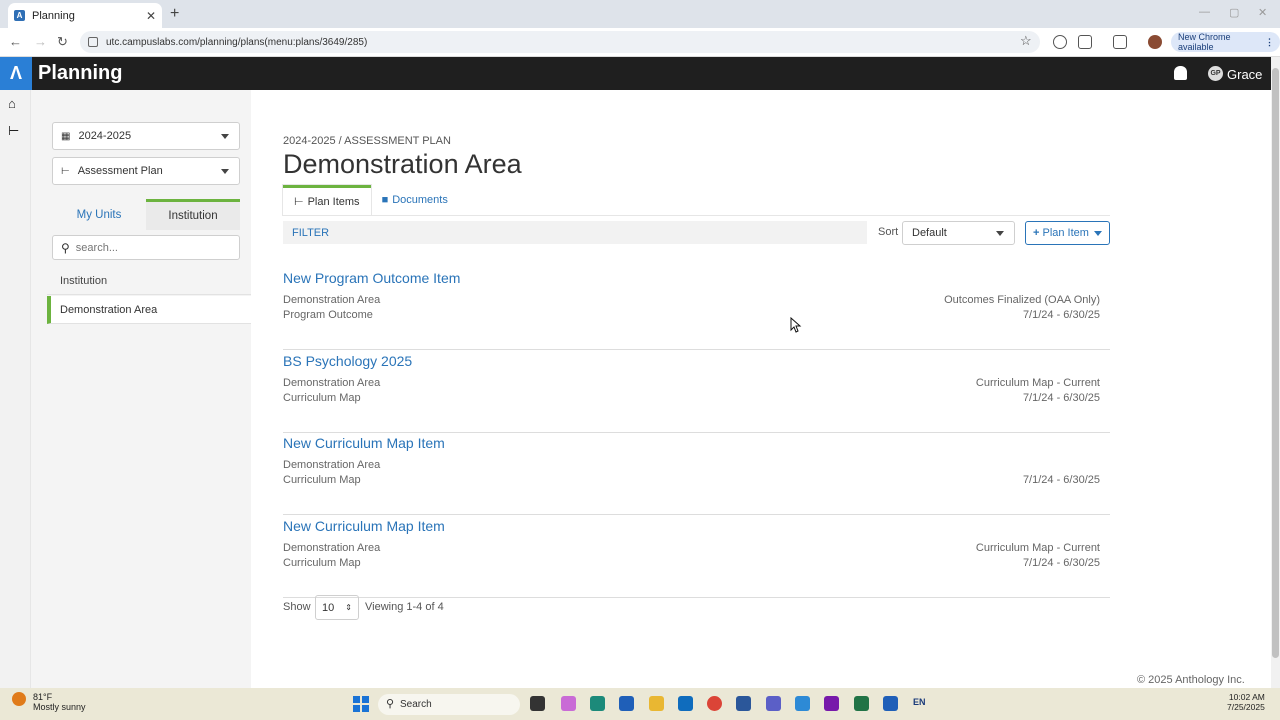 This screenshot has height=720, width=1280. I want to click on snipping-tool-icon, so click(802, 703).